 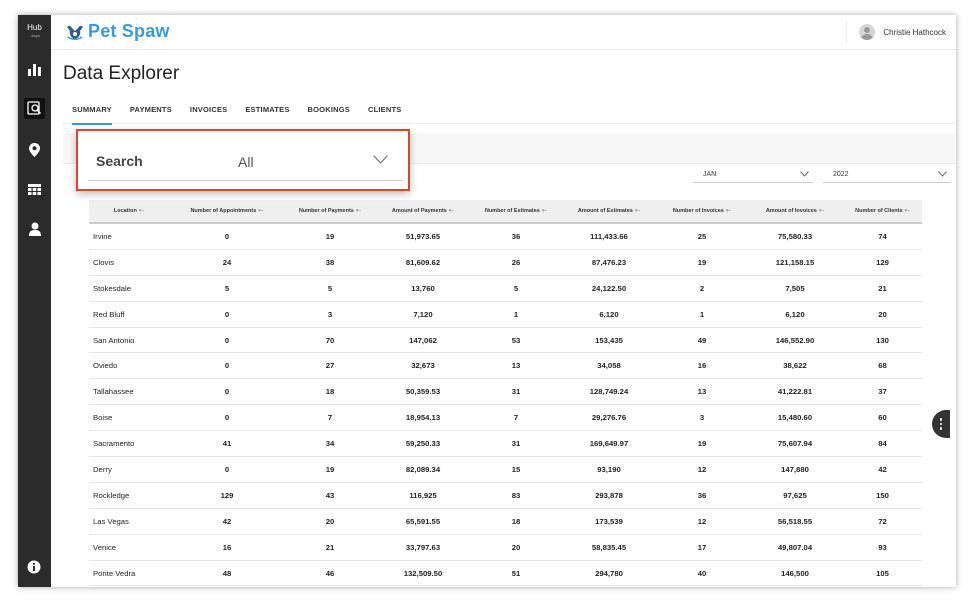 I want to click on table-cell: 2, so click(x=702, y=288).